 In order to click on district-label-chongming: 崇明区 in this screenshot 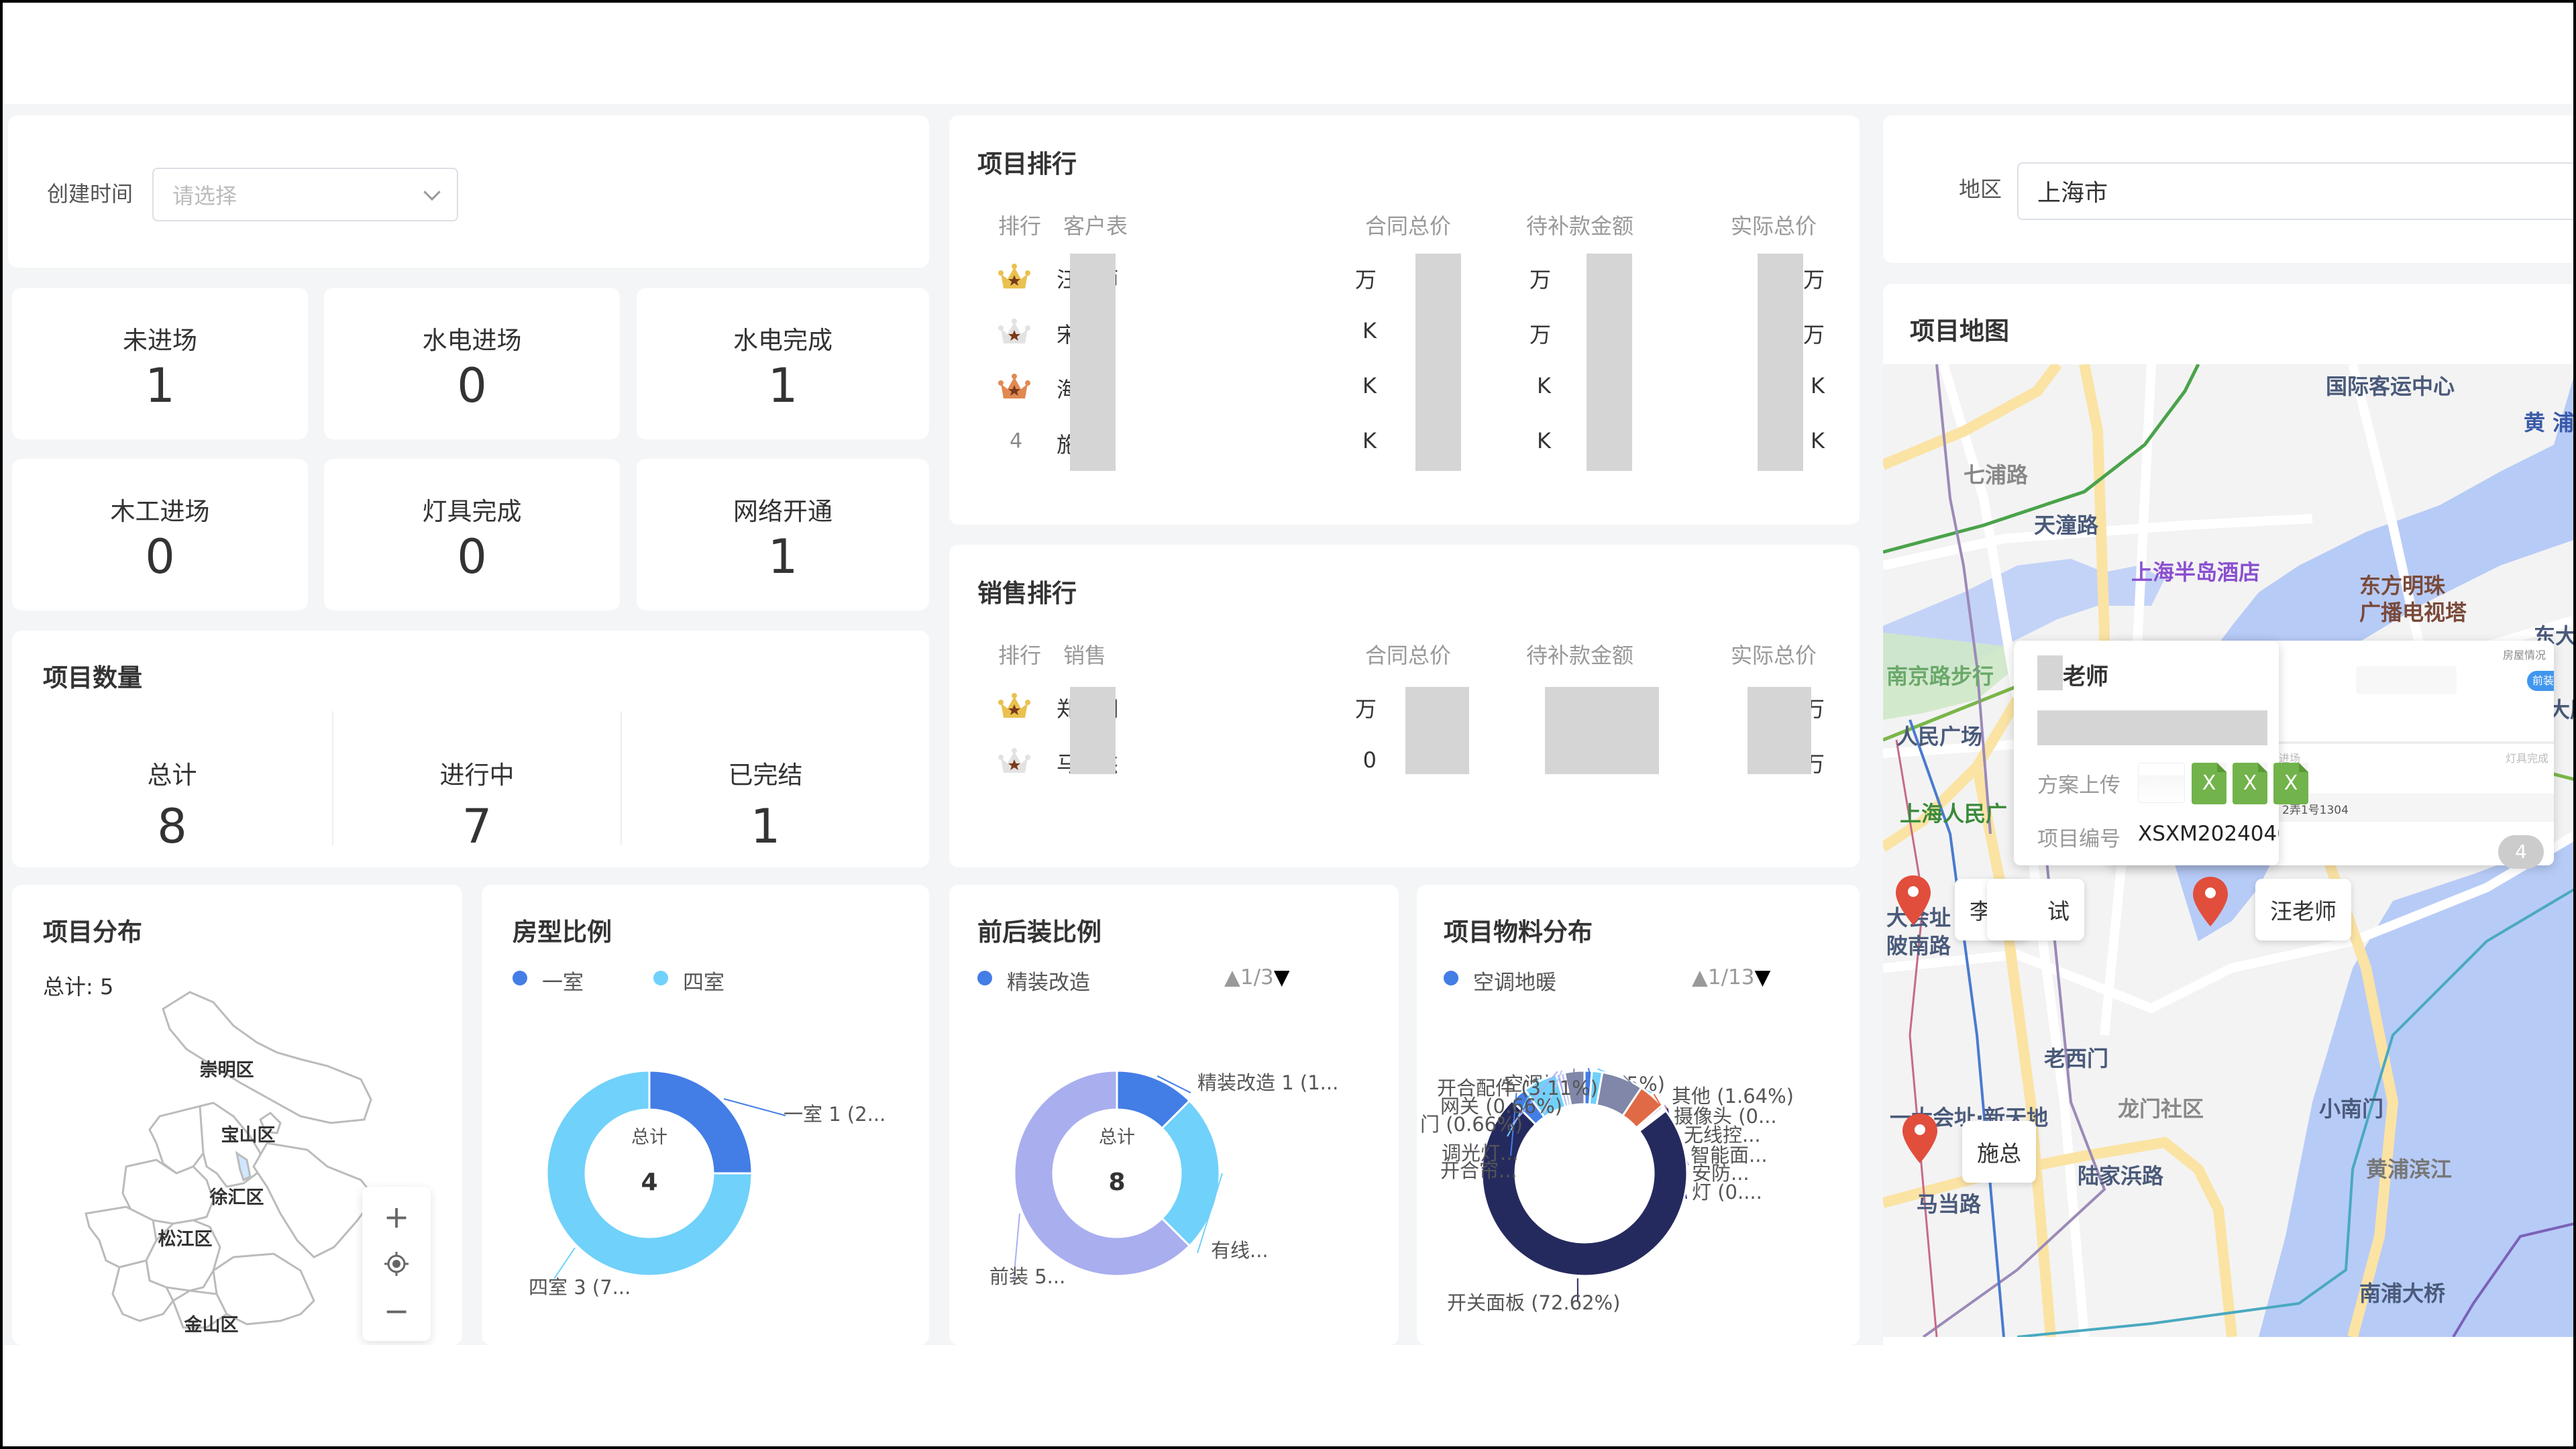, I will do `click(227, 1070)`.